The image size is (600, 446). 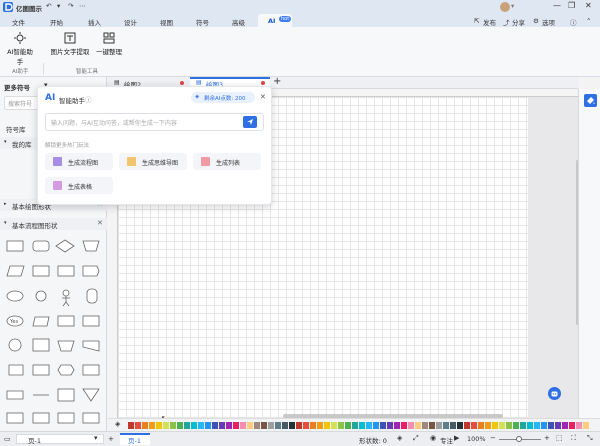 What do you see at coordinates (202, 22) in the screenshot?
I see `menu-symbol: 符号` at bounding box center [202, 22].